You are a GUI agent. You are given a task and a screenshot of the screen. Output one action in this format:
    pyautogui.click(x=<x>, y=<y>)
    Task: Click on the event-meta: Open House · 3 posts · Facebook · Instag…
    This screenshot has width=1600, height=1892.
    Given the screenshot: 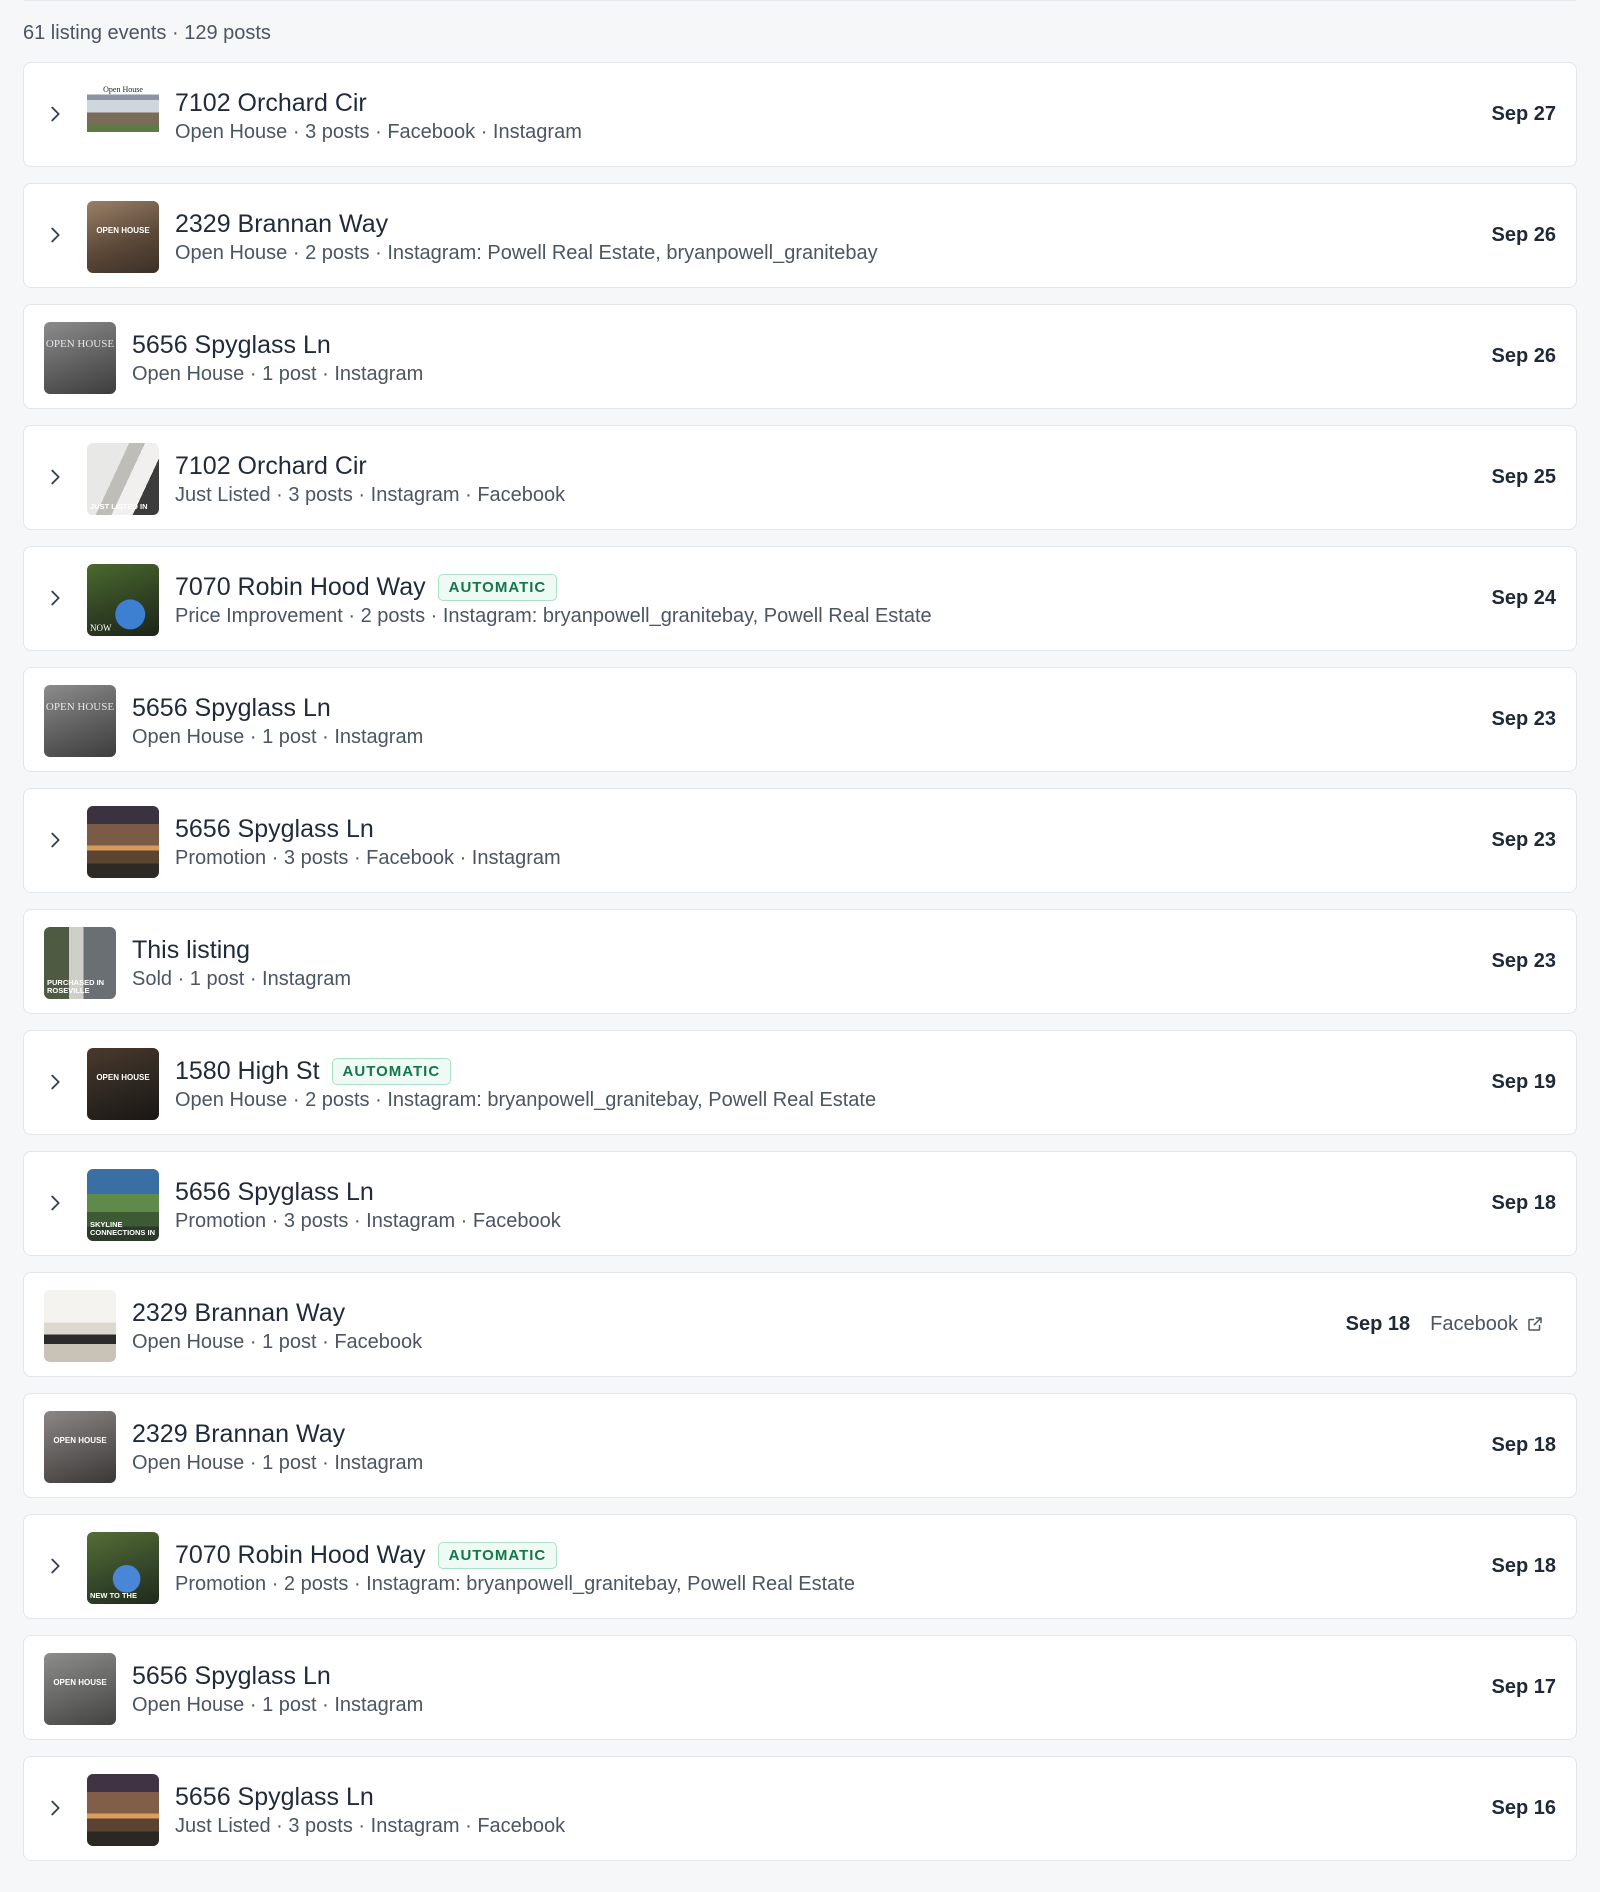 What is the action you would take?
    pyautogui.click(x=378, y=132)
    